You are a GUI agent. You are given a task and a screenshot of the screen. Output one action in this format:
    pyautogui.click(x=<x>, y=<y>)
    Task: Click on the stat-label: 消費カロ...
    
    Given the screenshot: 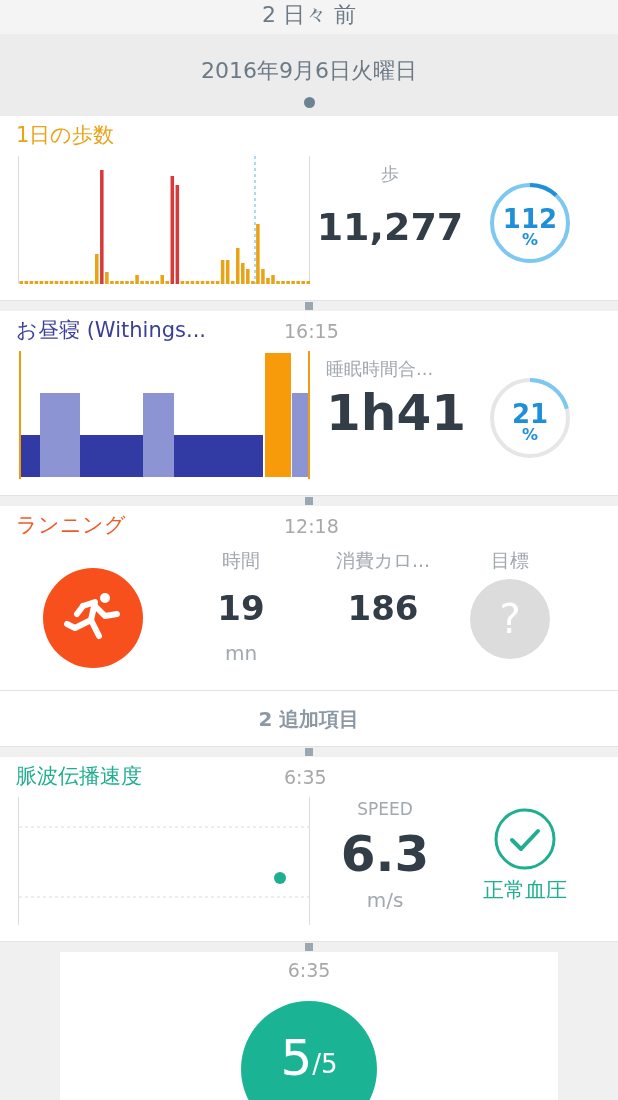 What is the action you would take?
    pyautogui.click(x=383, y=560)
    